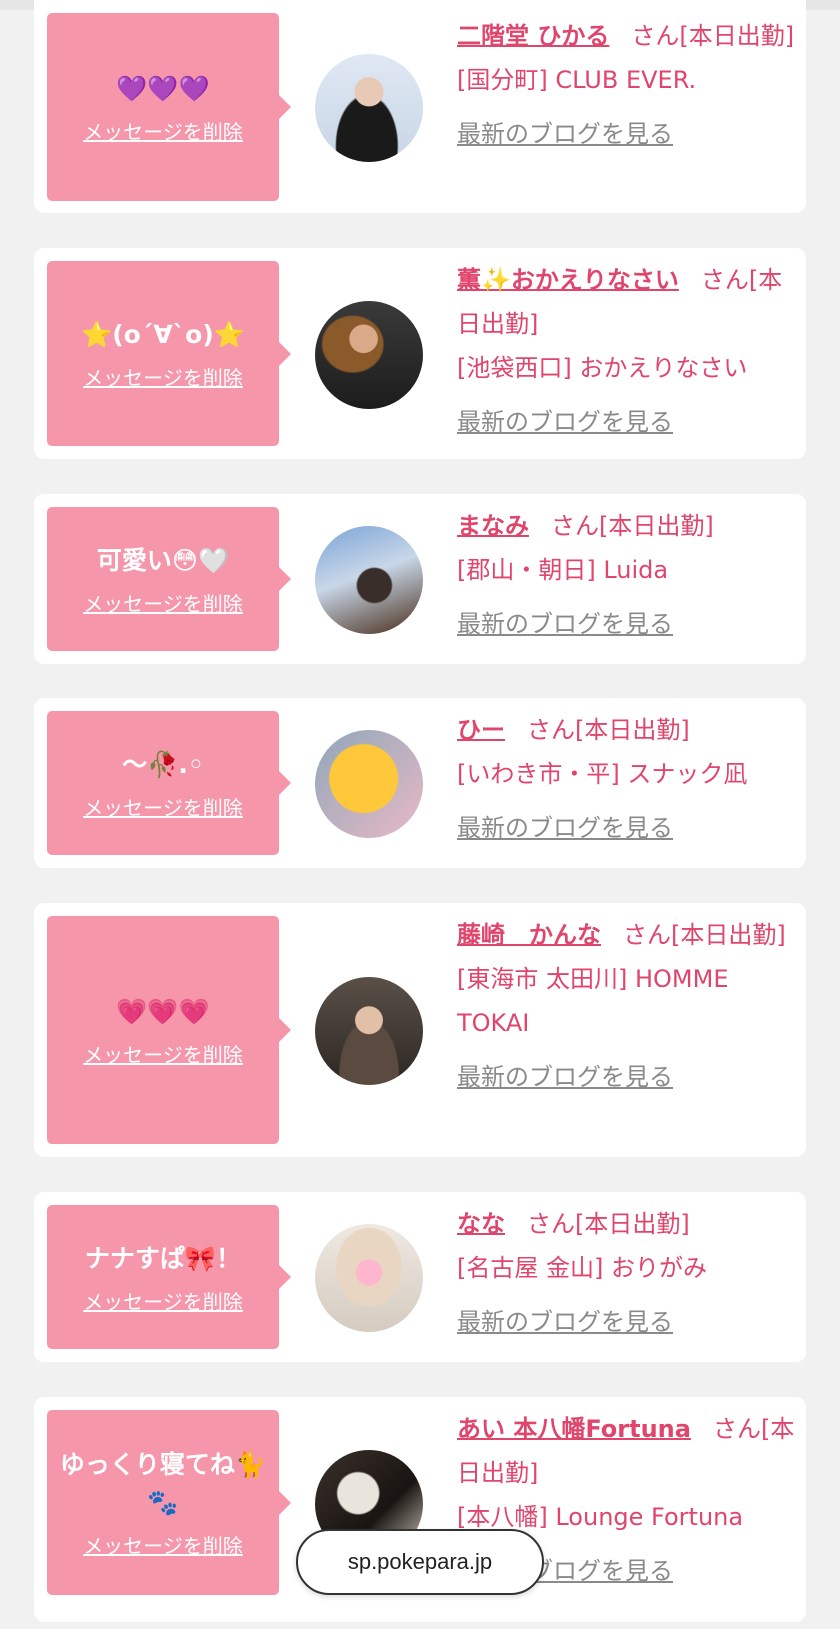  What do you see at coordinates (169, 353) in the screenshot?
I see `message-bubble: ⭐(o´∀`o)⭐ メッセージを削除` at bounding box center [169, 353].